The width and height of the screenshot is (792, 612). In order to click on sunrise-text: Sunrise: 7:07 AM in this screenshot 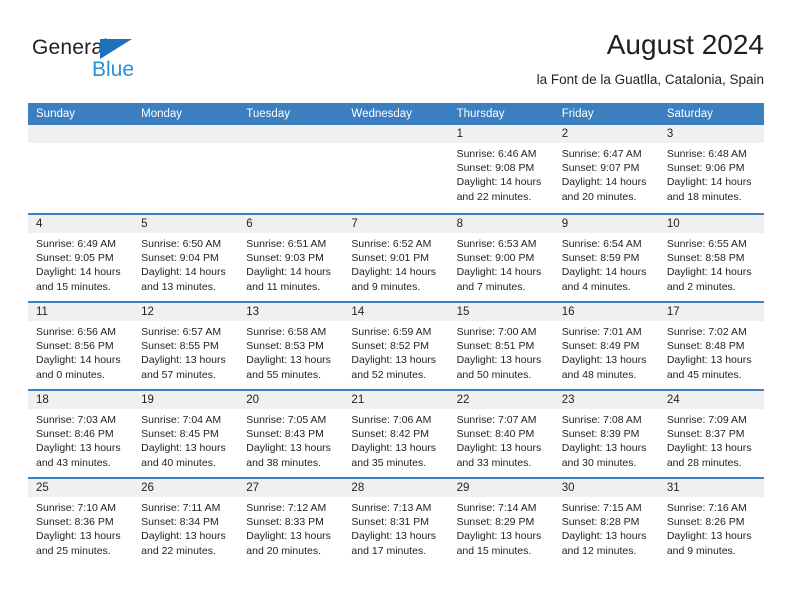, I will do `click(496, 420)`.